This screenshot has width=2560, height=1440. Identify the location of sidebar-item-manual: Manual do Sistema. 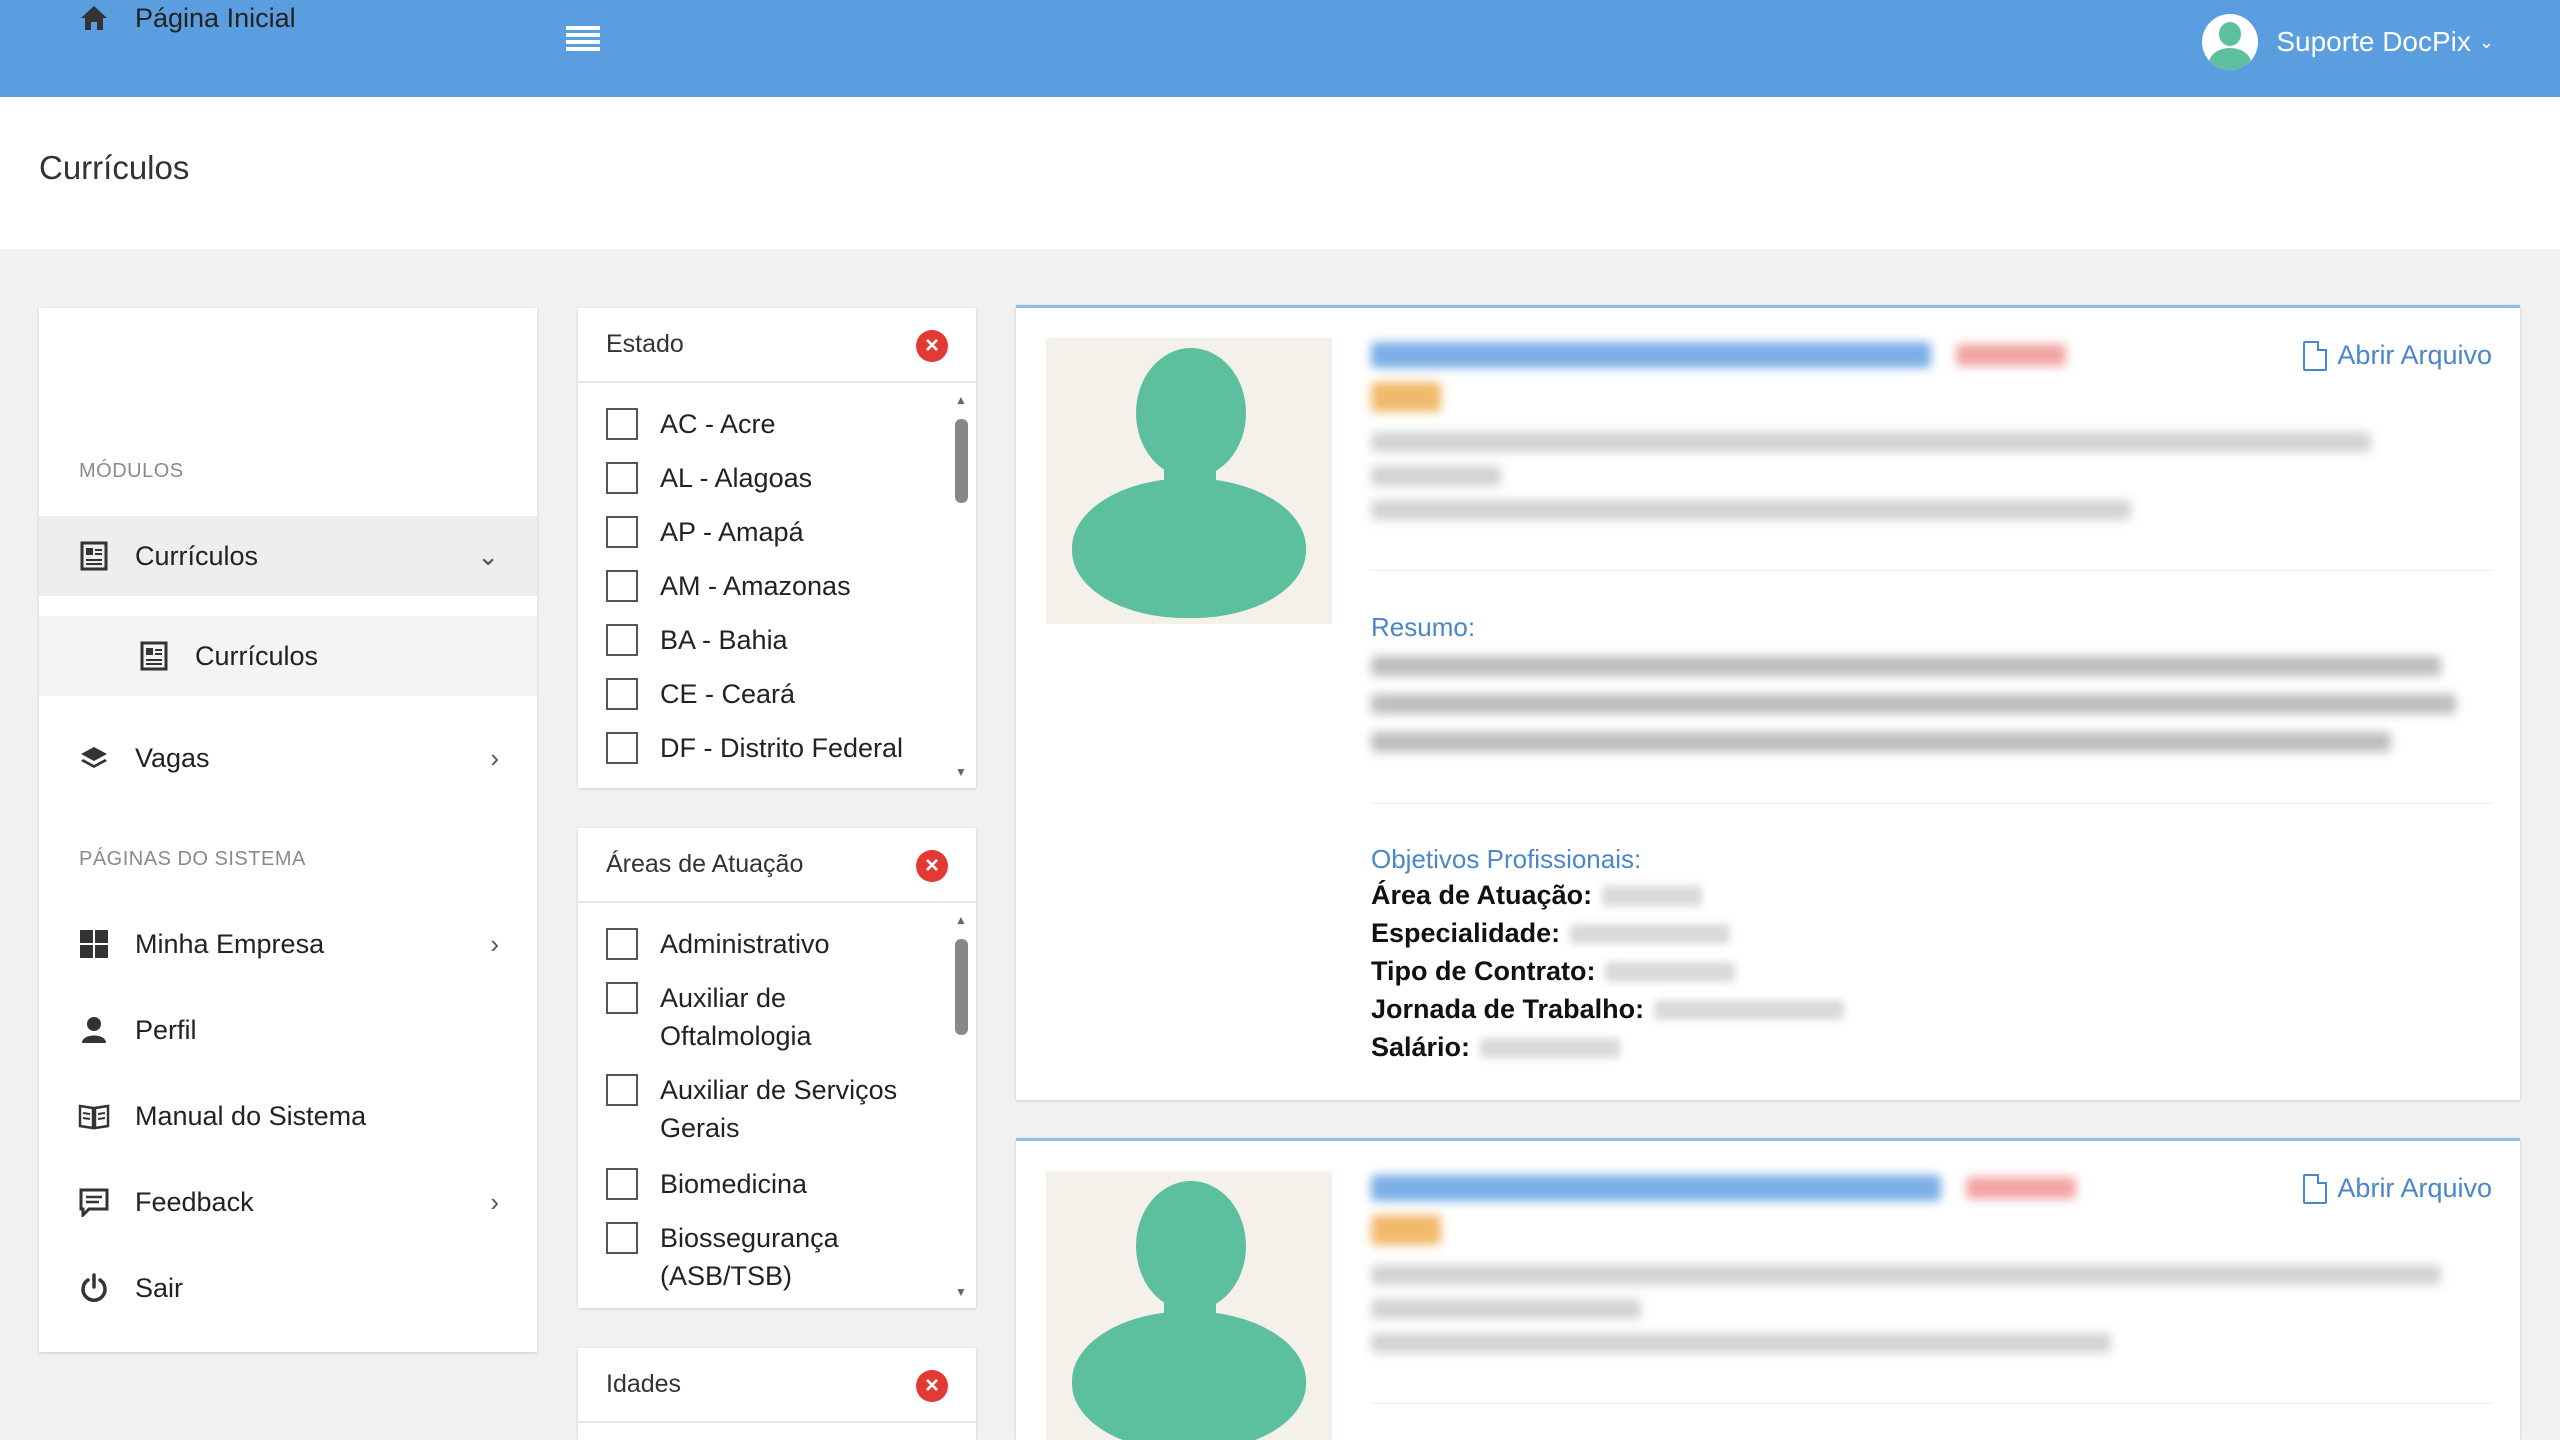
(288, 1116).